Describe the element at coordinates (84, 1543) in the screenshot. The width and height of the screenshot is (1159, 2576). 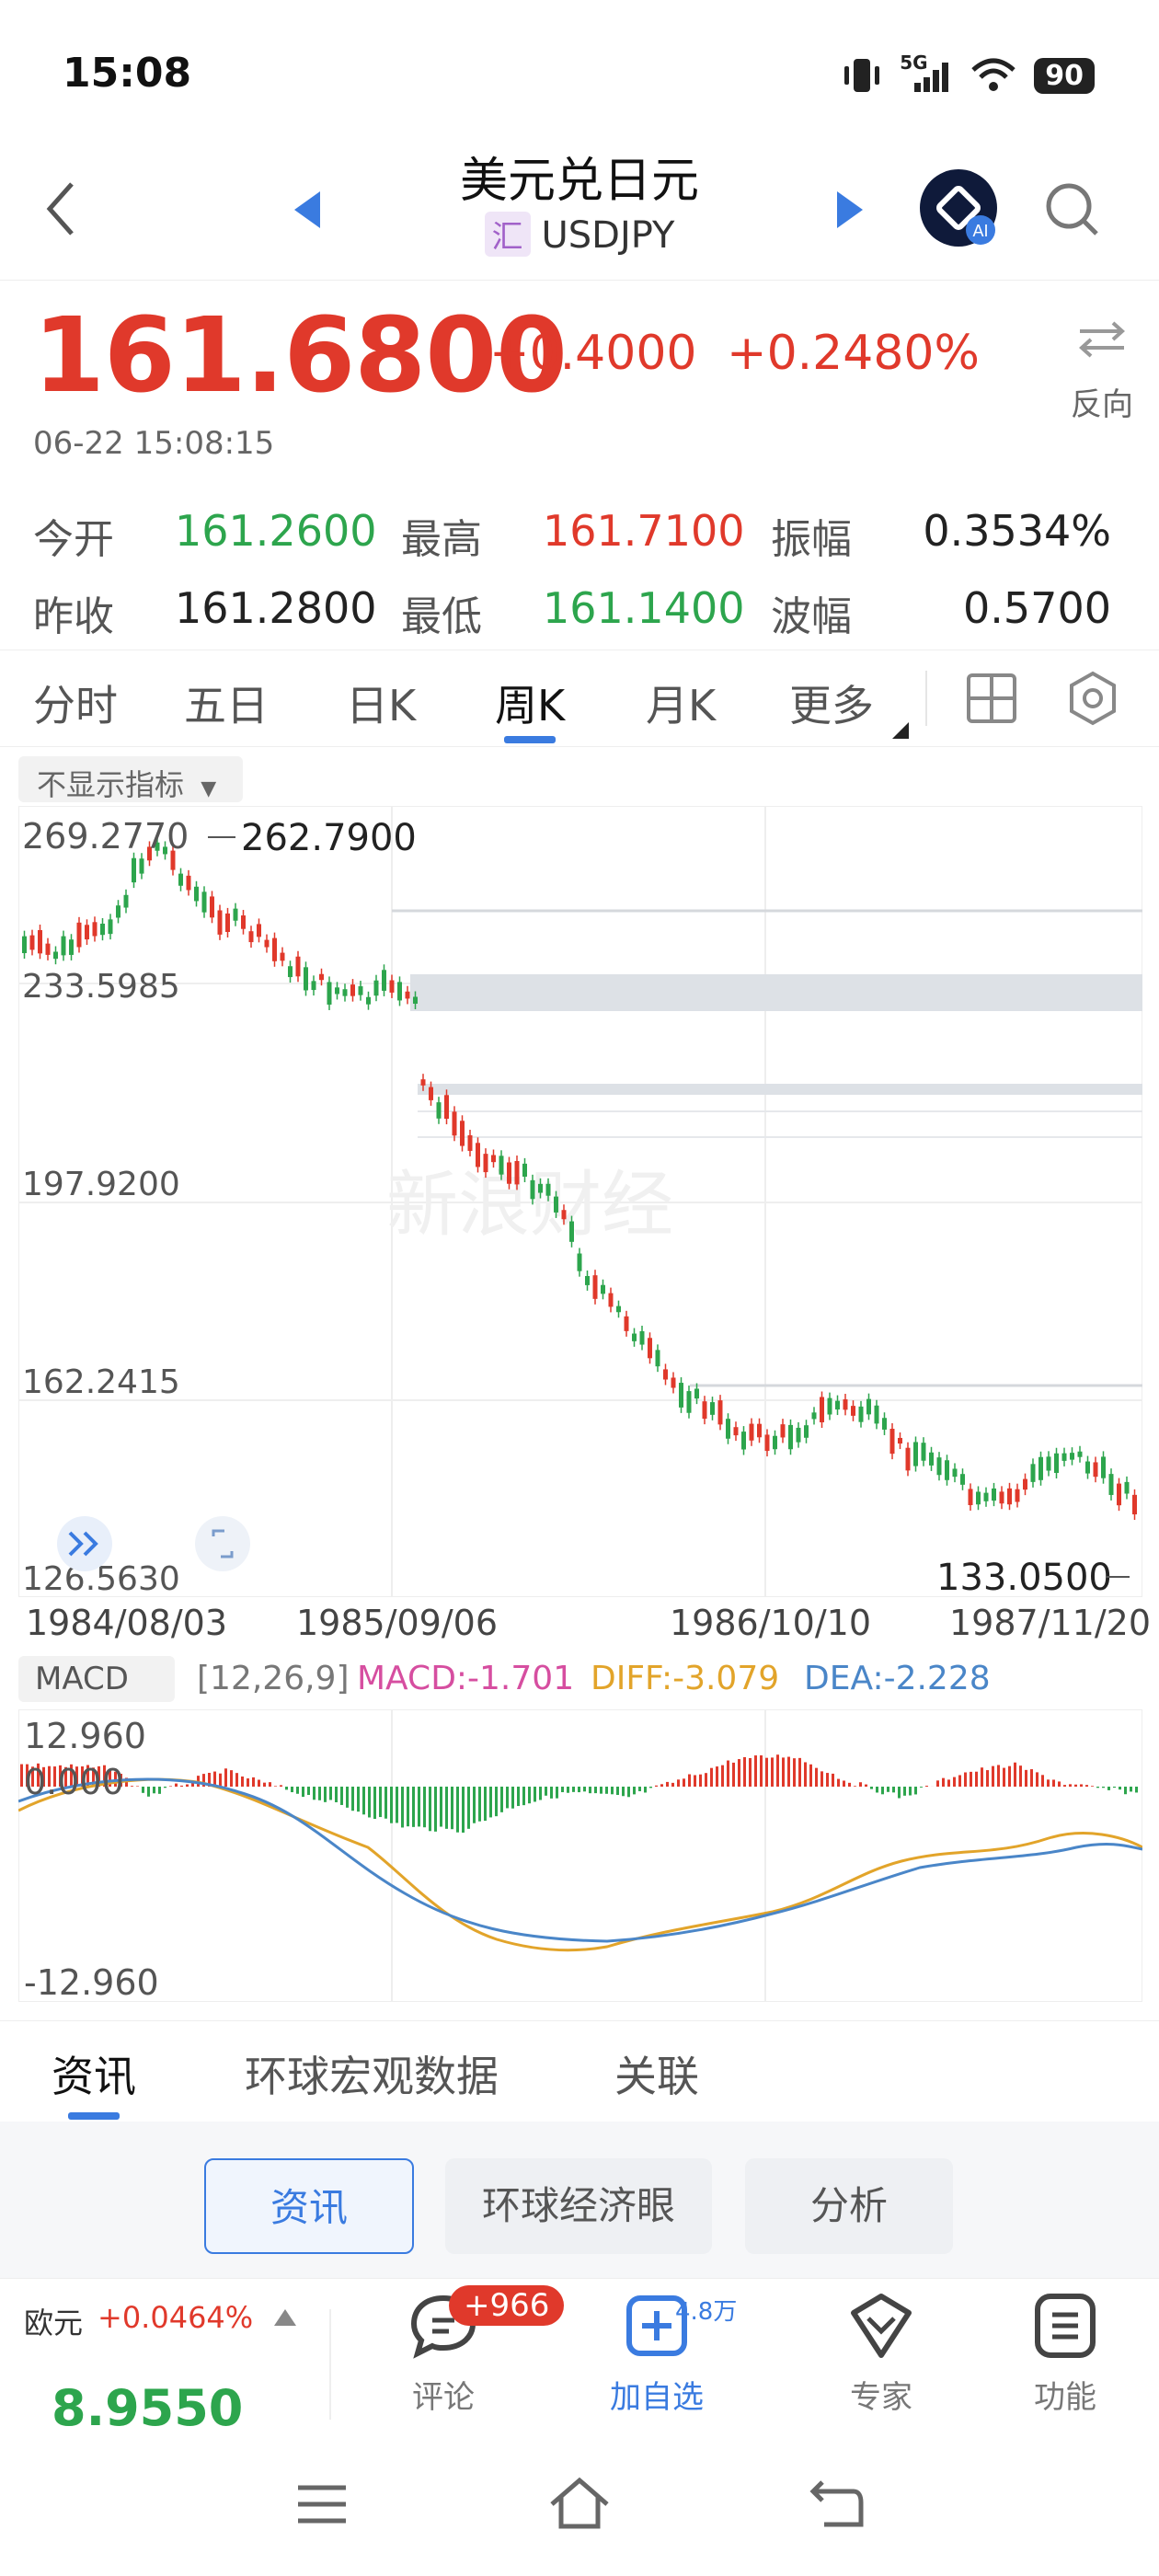
I see `expand-sidebar-icon` at that location.